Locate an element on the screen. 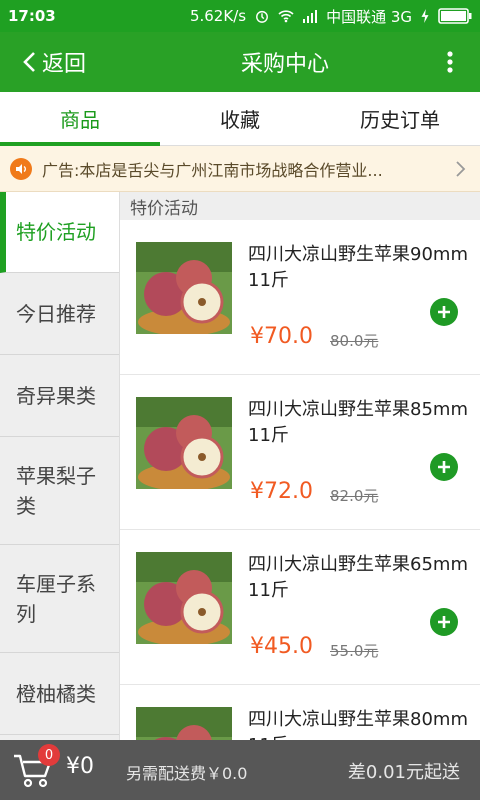  speaker-icon is located at coordinates (21, 168).